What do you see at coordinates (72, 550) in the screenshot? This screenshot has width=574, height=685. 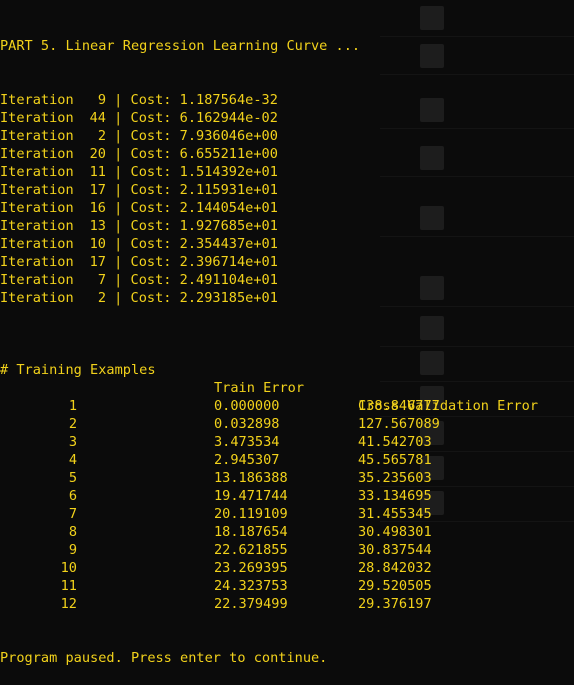 I see `training-examples-cell: 9` at bounding box center [72, 550].